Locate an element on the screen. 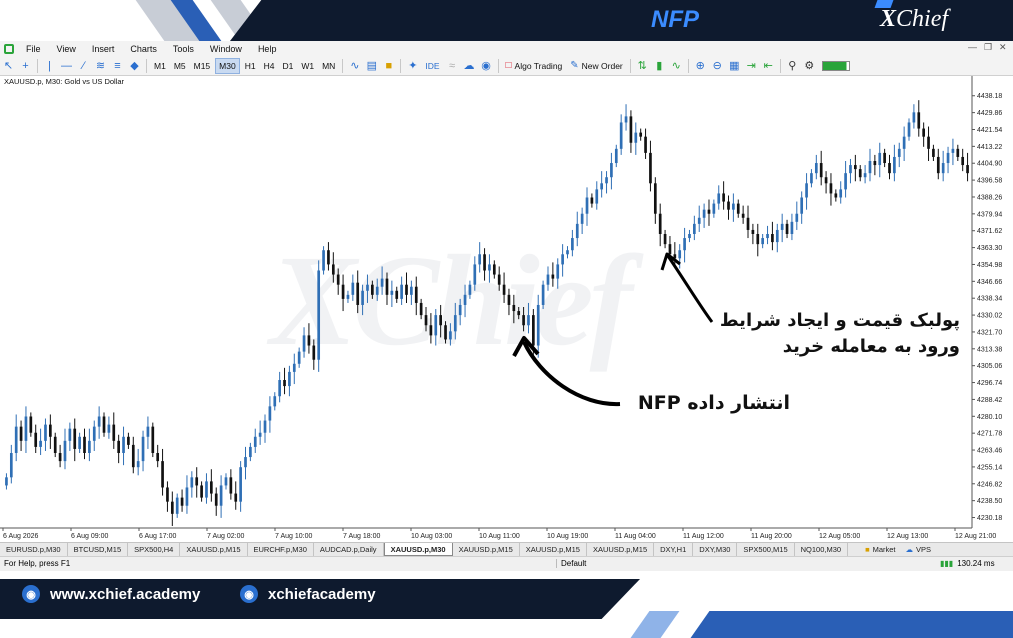 This screenshot has width=1013, height=638. minimize-icon: — is located at coordinates (972, 47).